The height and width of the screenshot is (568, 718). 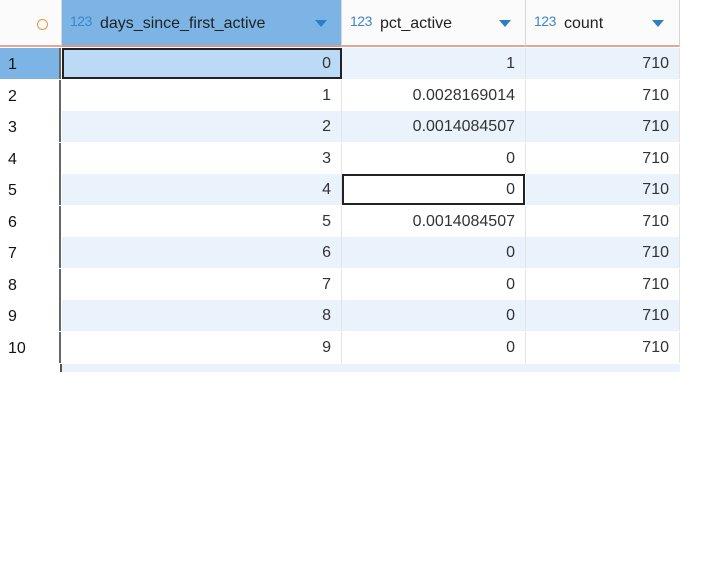 I want to click on row-number: 6, so click(x=30, y=221).